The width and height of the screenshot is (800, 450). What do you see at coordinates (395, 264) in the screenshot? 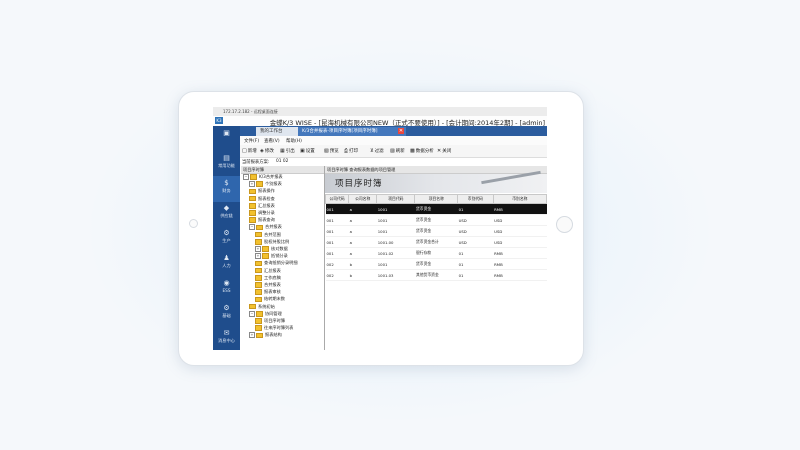
I see `table-cell: 1001` at bounding box center [395, 264].